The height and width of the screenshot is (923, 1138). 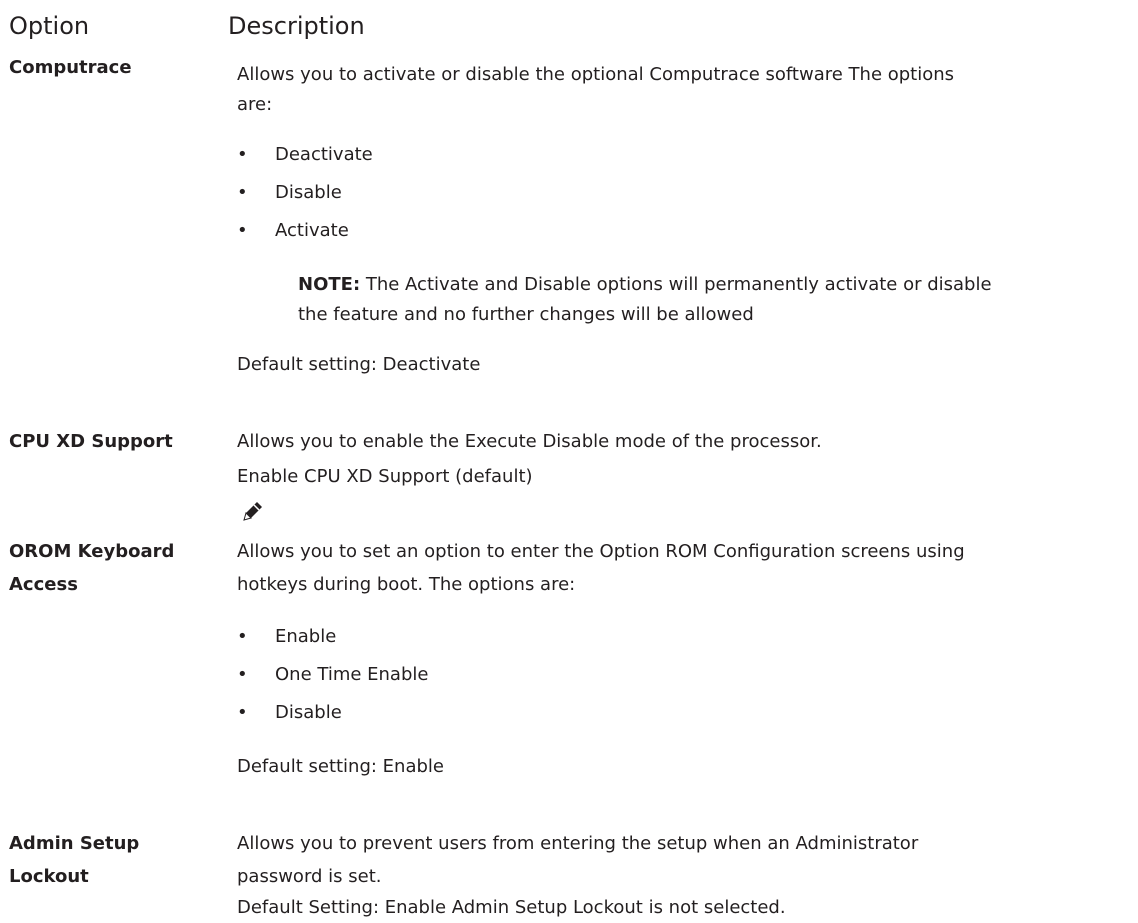 What do you see at coordinates (91, 441) in the screenshot?
I see `option-name-cpu-xd-support: CPU XD Support` at bounding box center [91, 441].